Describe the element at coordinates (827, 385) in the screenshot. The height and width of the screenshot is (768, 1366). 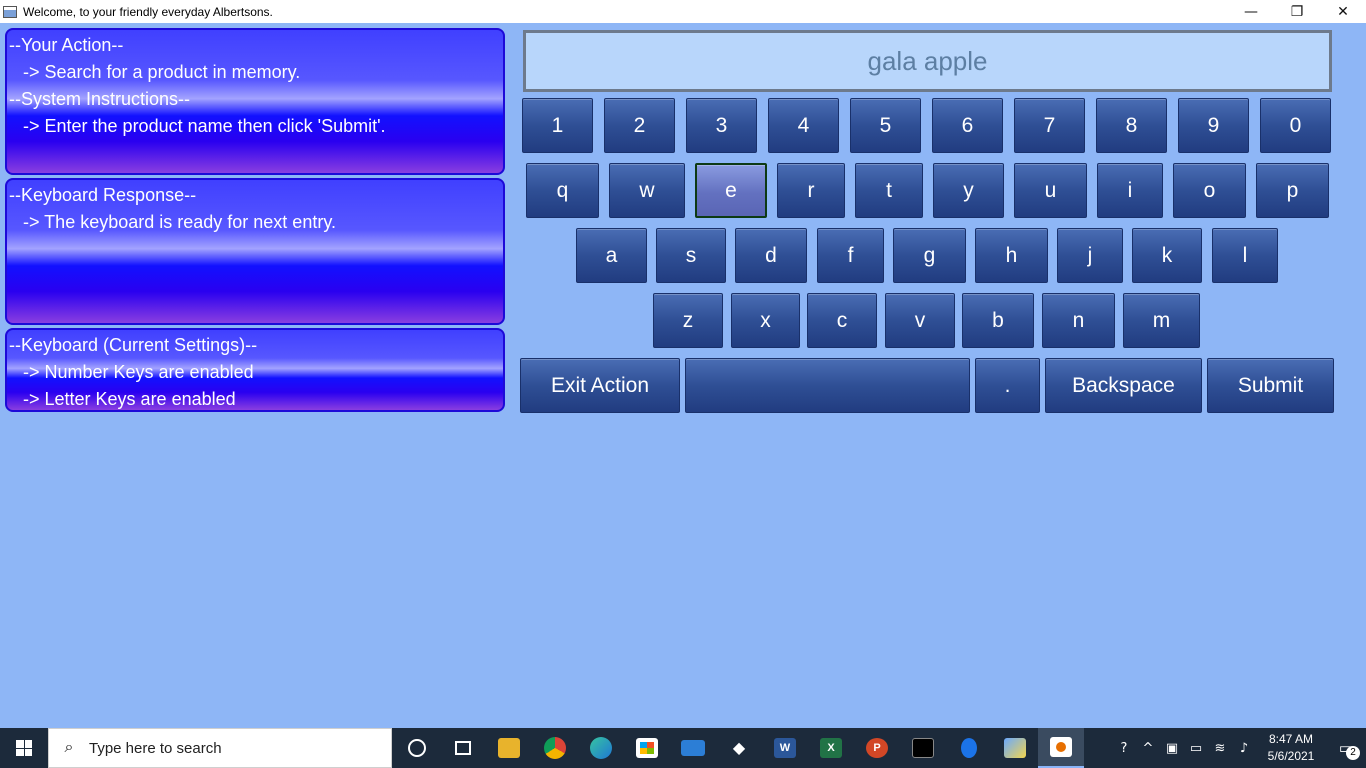
I see `space-key` at that location.